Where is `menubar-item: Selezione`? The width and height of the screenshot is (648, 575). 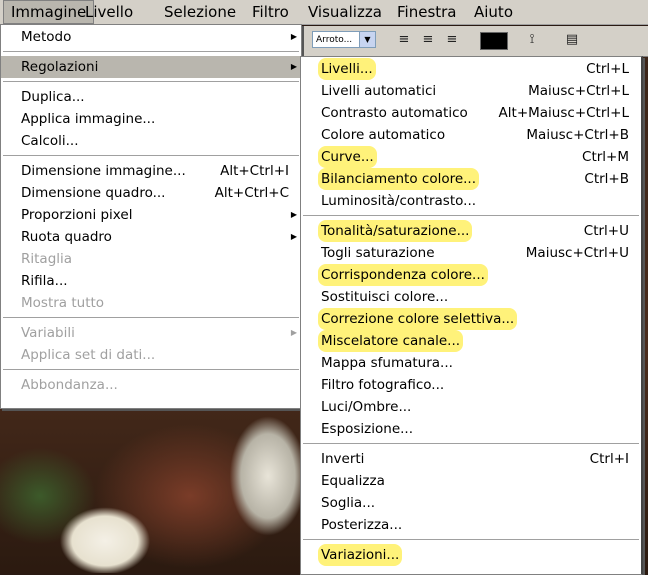
menubar-item: Selezione is located at coordinates (200, 12).